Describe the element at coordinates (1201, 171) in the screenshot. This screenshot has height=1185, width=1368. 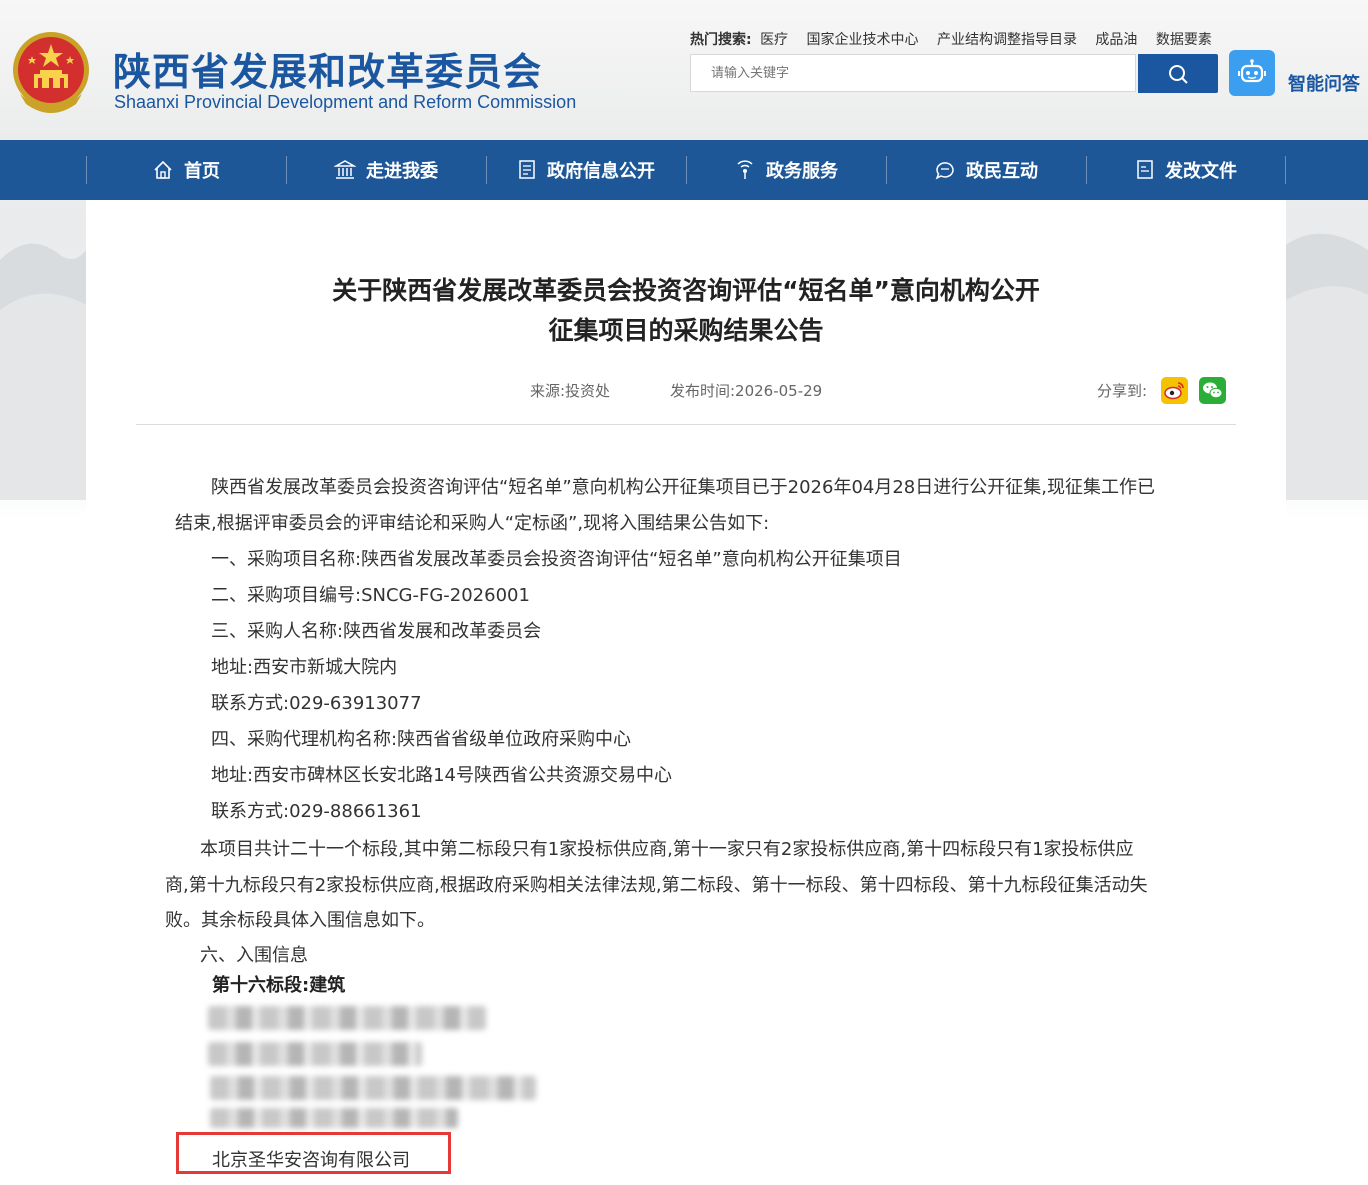
I see `nav-item-label: 发改文件` at that location.